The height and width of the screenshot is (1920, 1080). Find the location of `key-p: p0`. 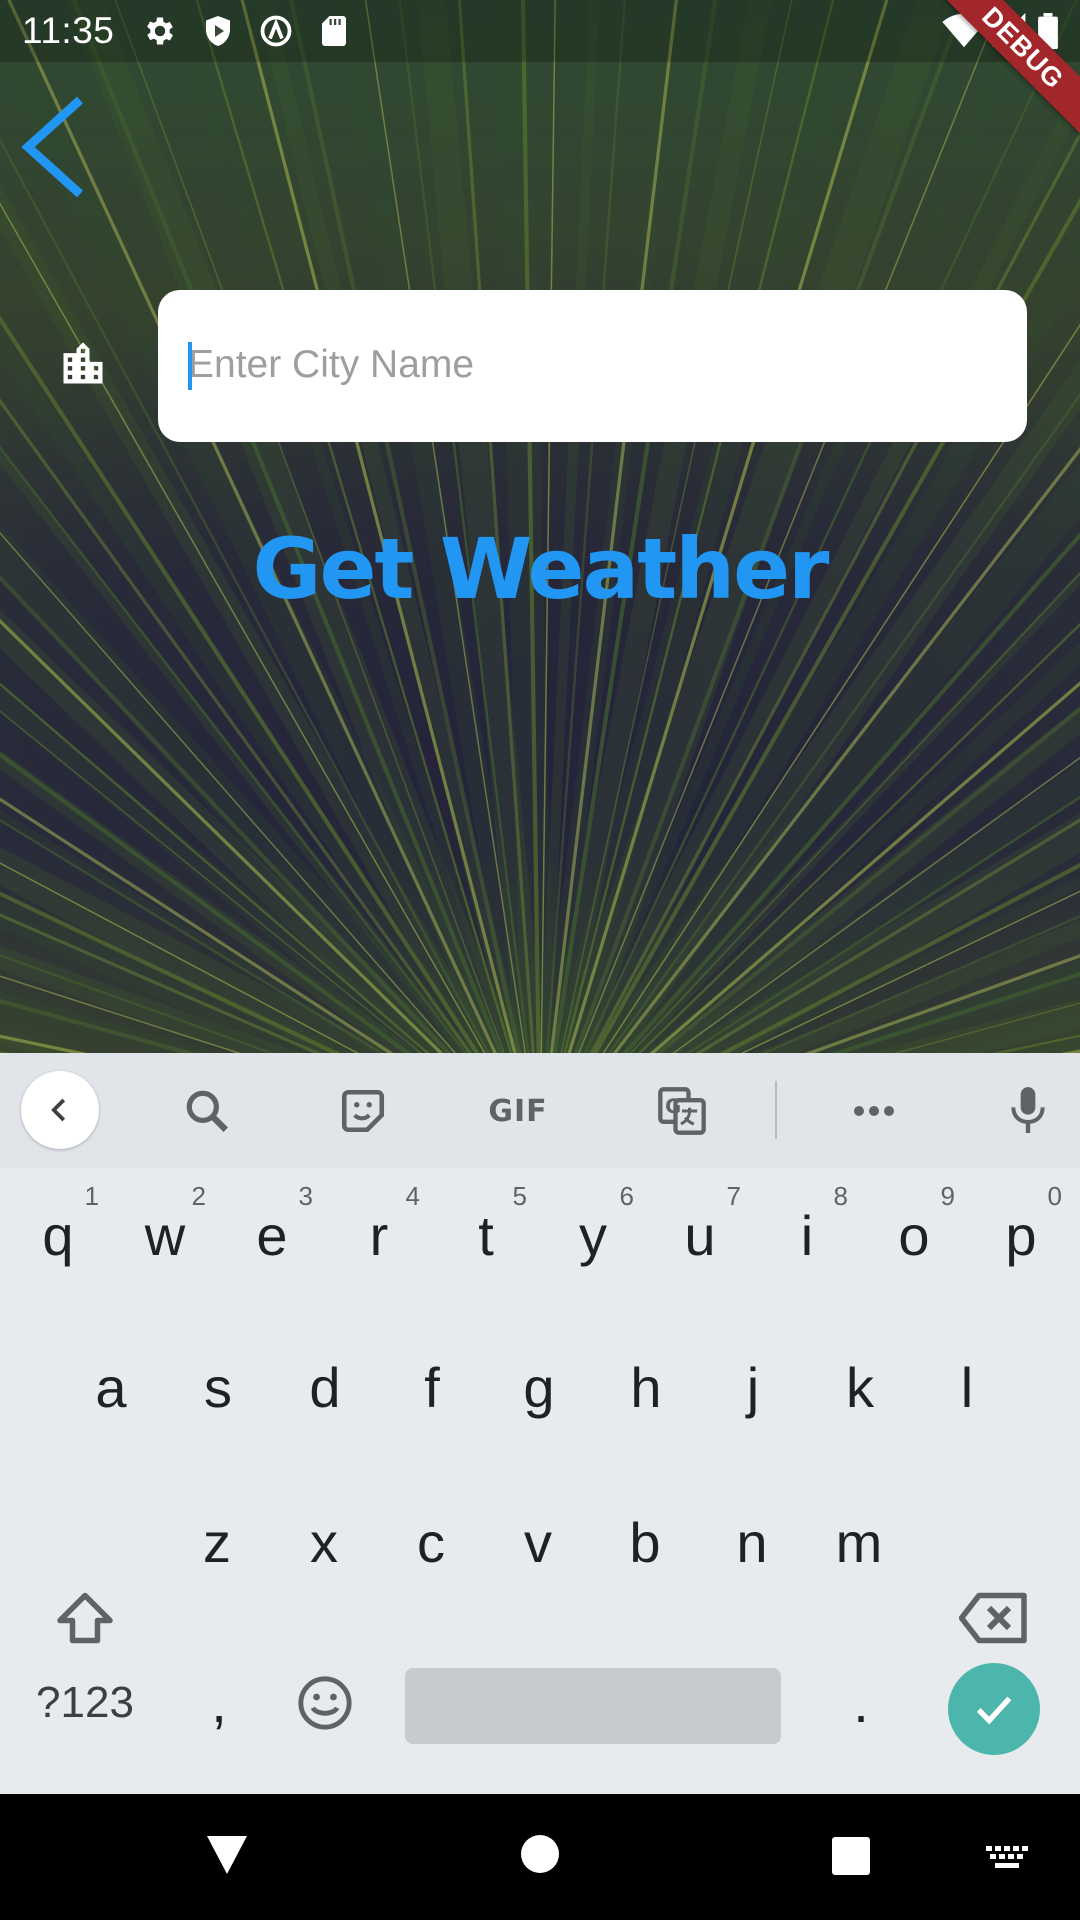

key-p: p0 is located at coordinates (1021, 1236).